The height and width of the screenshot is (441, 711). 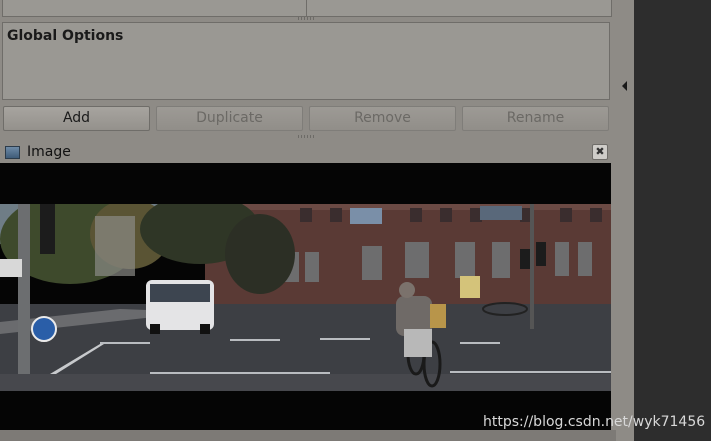 What do you see at coordinates (76, 118) in the screenshot?
I see `add-button: Add` at bounding box center [76, 118].